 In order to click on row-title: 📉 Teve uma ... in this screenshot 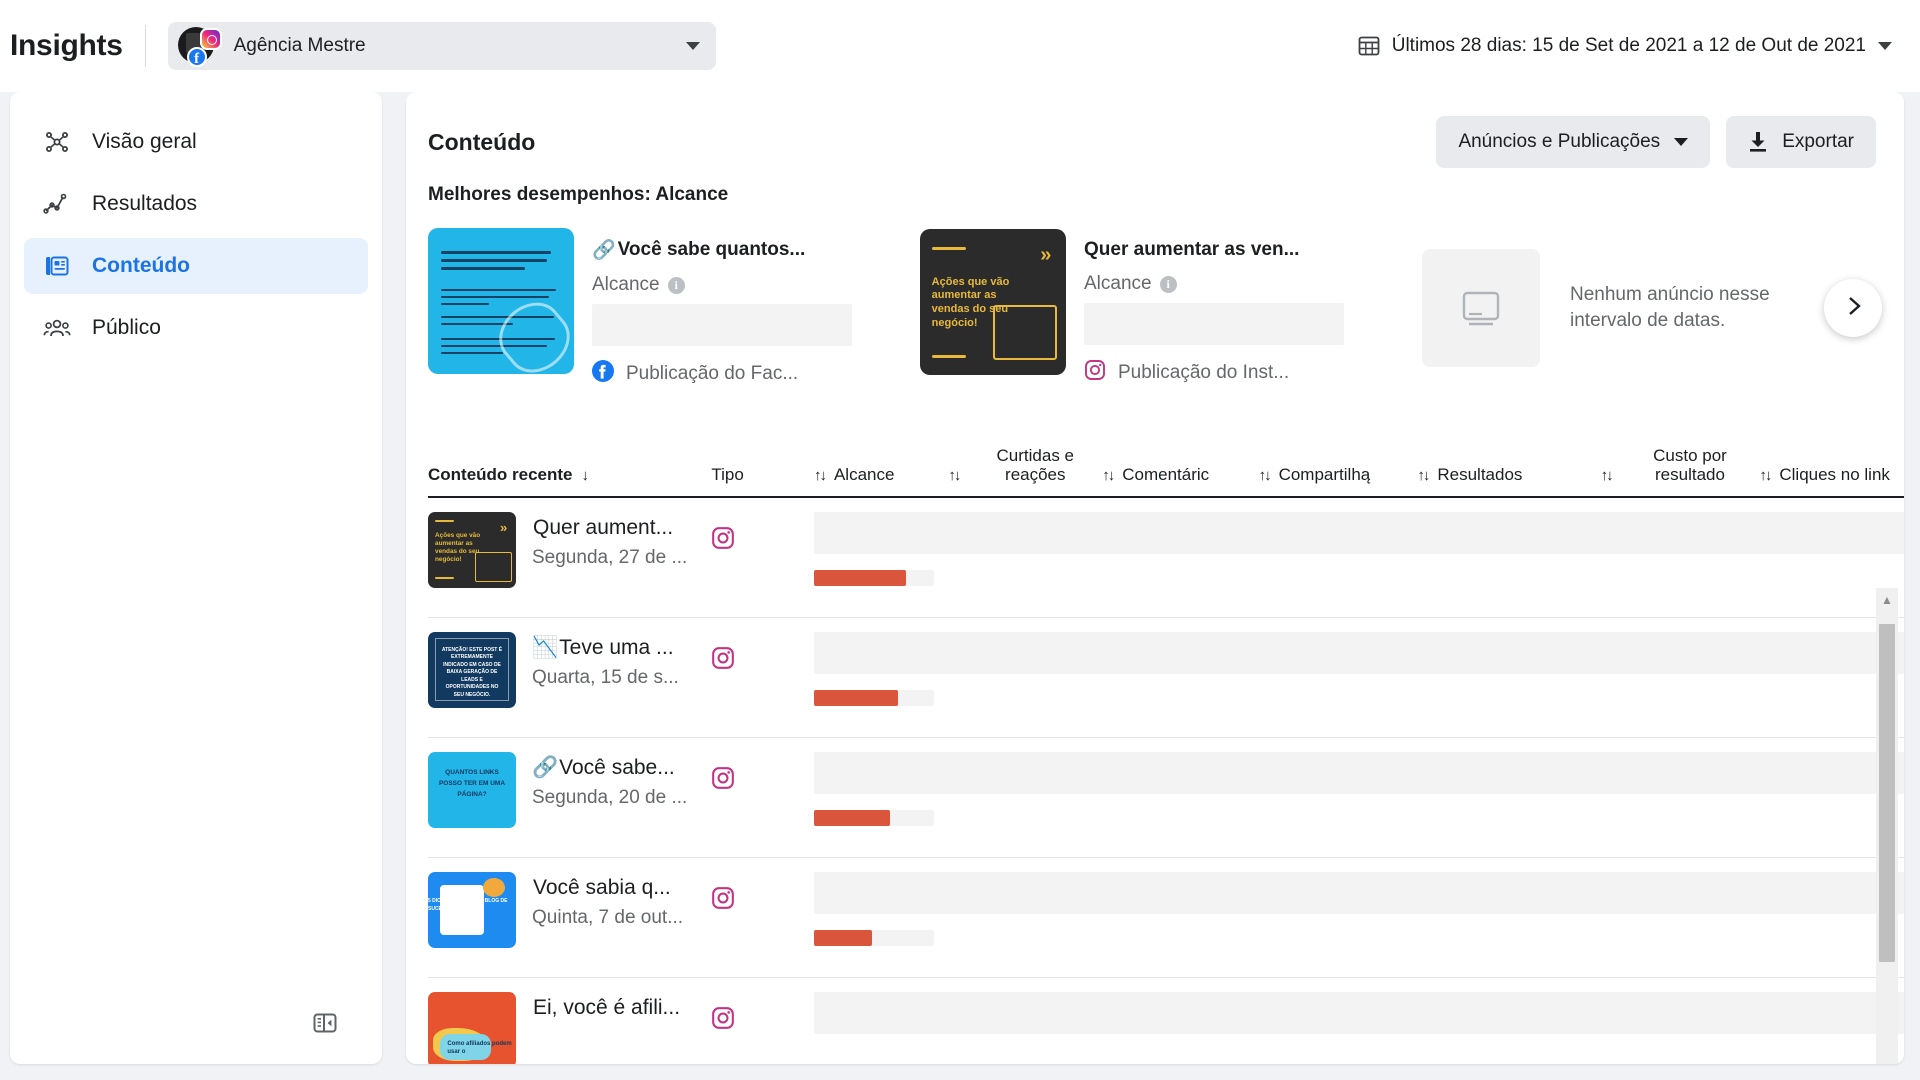, I will do `click(605, 648)`.